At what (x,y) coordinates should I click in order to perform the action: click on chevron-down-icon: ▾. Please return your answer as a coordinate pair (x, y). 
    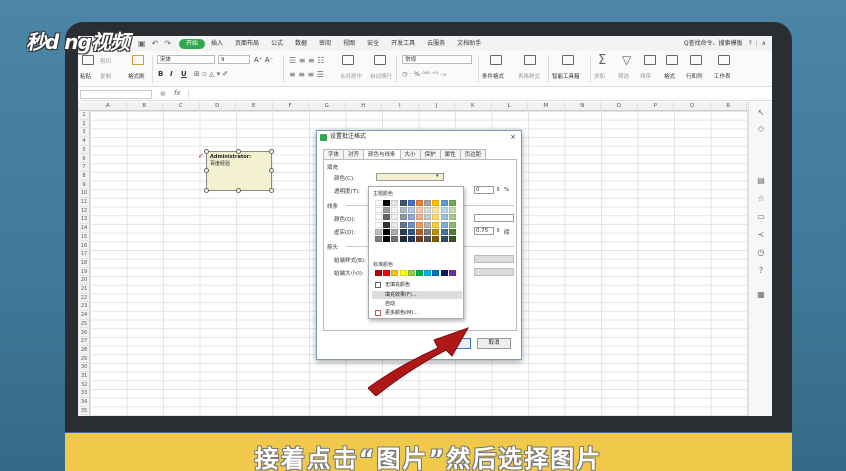
    Looking at the image, I should click on (437, 176).